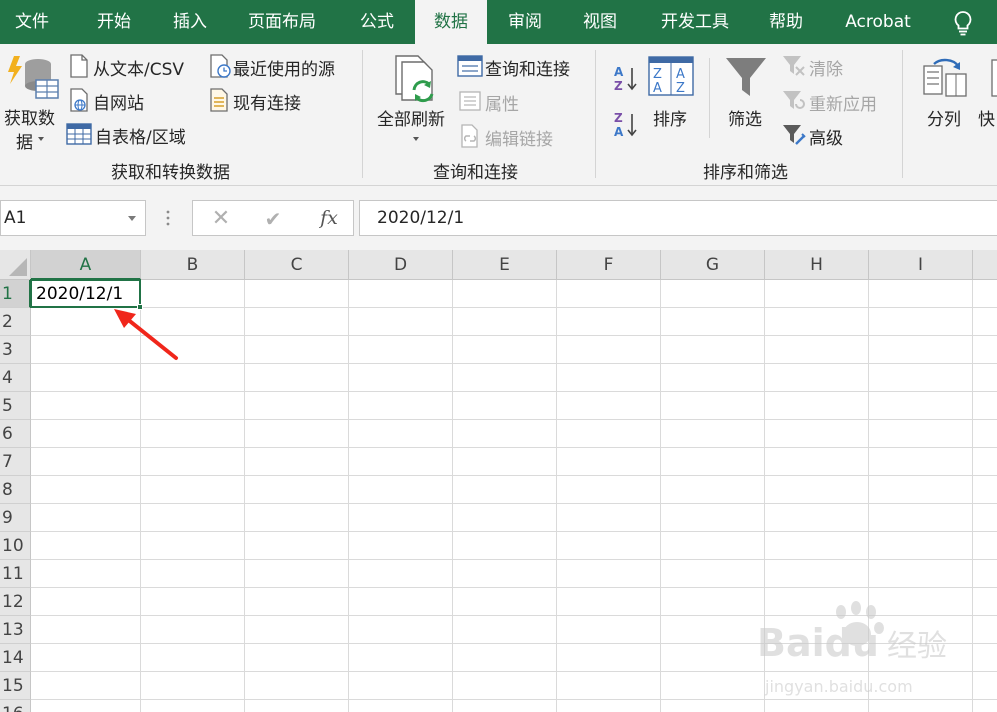 This screenshot has height=712, width=997. I want to click on row-header-5: 5, so click(15, 406).